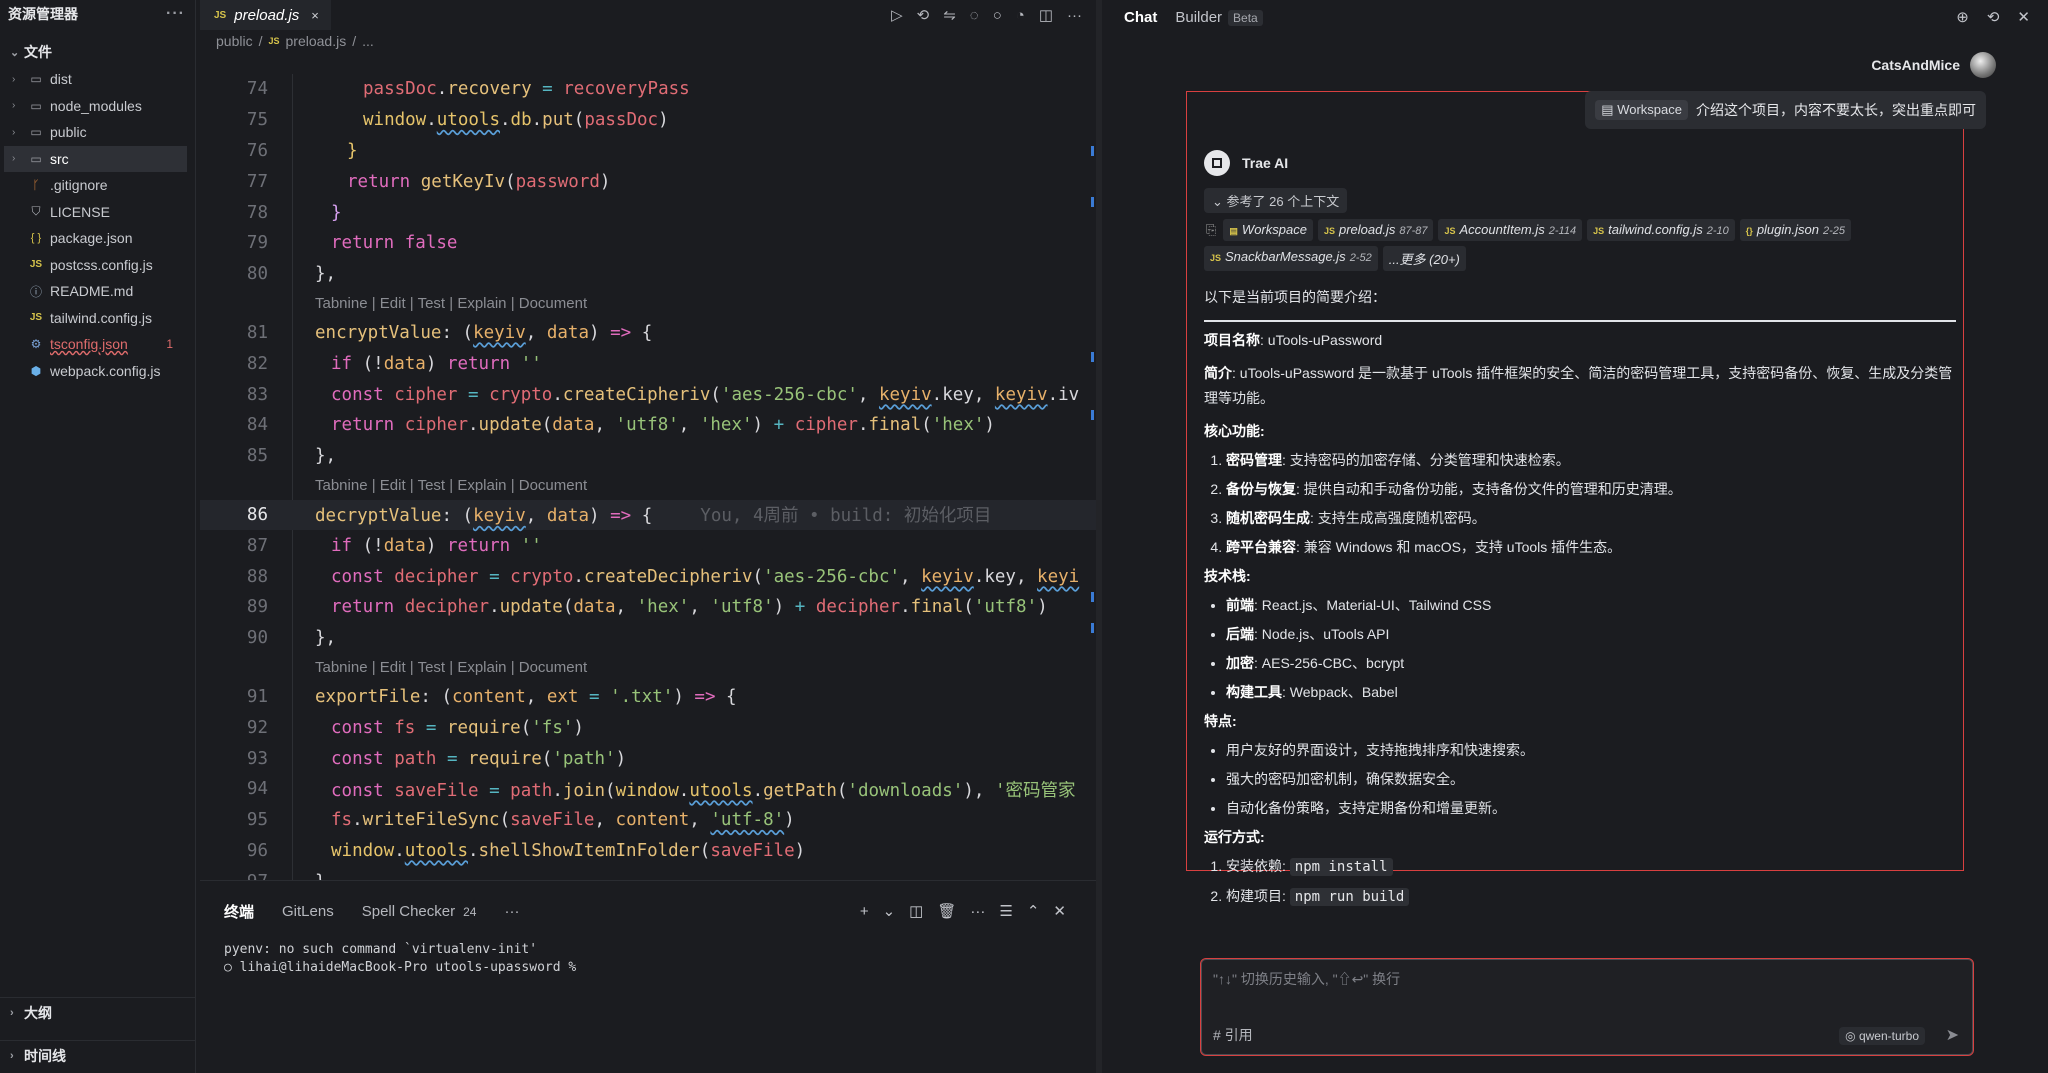  What do you see at coordinates (265, 15) in the screenshot?
I see `tab-preload-js: JS preload.js ×` at bounding box center [265, 15].